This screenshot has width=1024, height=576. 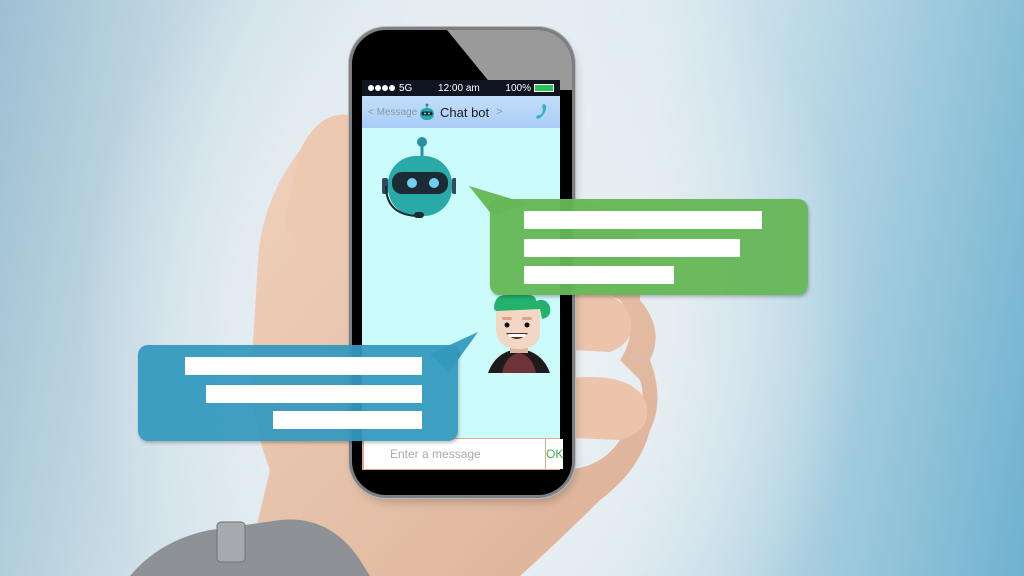 What do you see at coordinates (392, 112) in the screenshot?
I see `back-button: < Message` at bounding box center [392, 112].